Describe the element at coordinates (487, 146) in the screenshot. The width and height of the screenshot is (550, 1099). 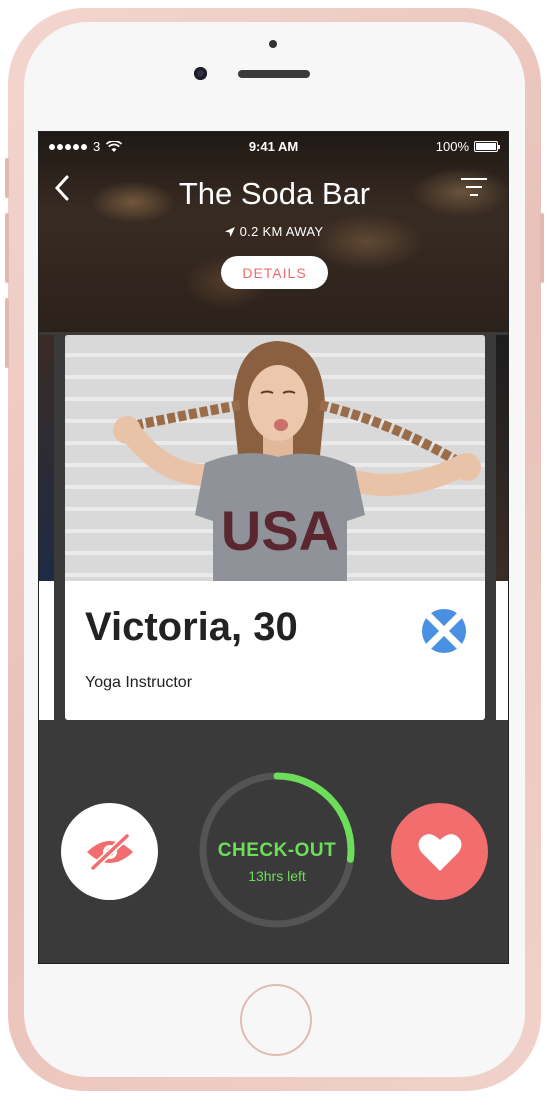
I see `battery-icon` at that location.